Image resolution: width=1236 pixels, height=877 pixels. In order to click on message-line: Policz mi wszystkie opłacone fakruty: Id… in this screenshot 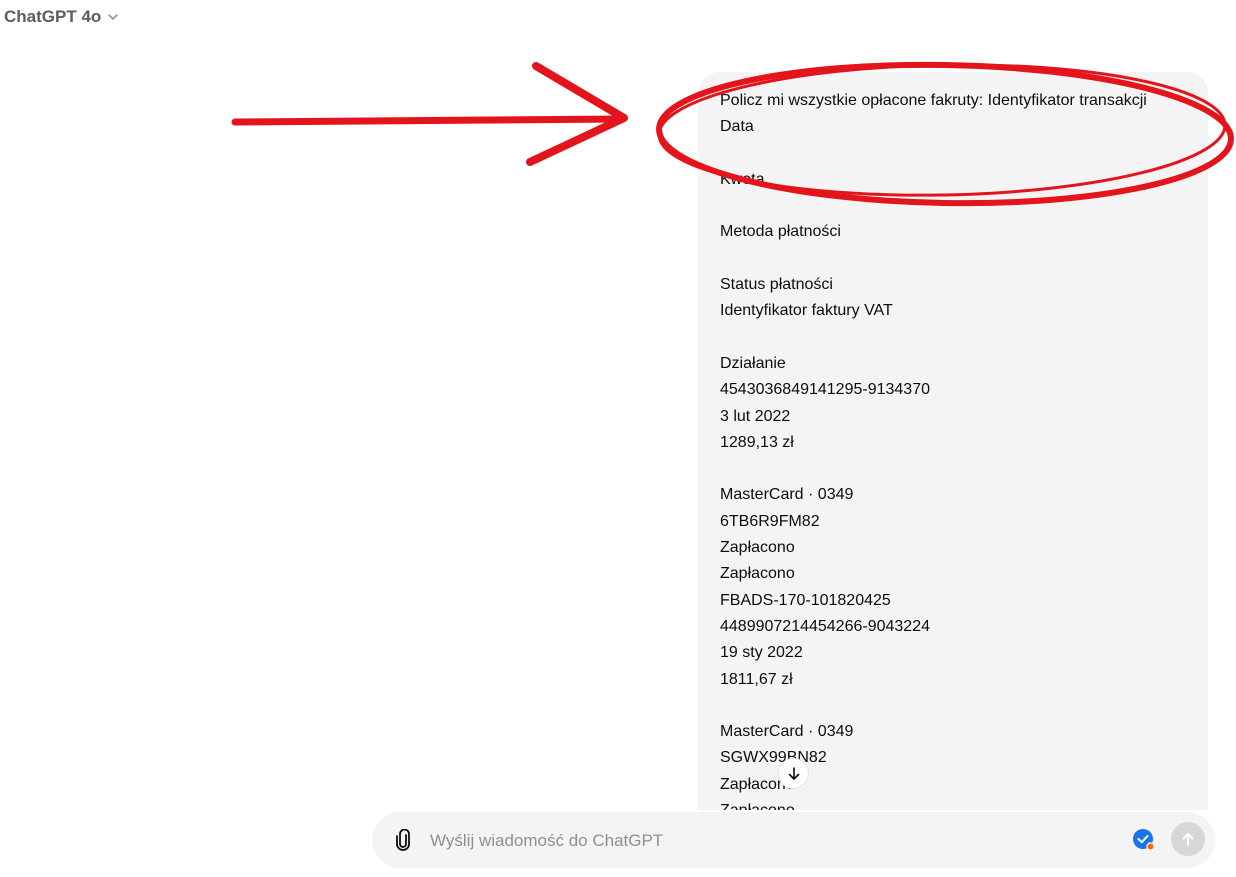, I will do `click(933, 100)`.